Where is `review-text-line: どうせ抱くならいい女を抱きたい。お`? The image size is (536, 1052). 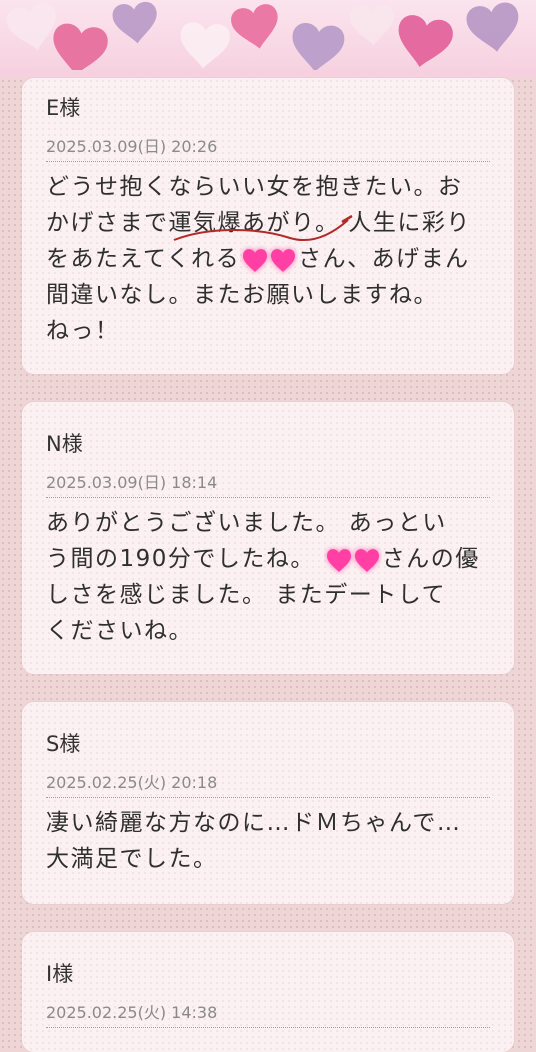 review-text-line: どうせ抱くならいい女を抱きたい。お is located at coordinates (254, 187).